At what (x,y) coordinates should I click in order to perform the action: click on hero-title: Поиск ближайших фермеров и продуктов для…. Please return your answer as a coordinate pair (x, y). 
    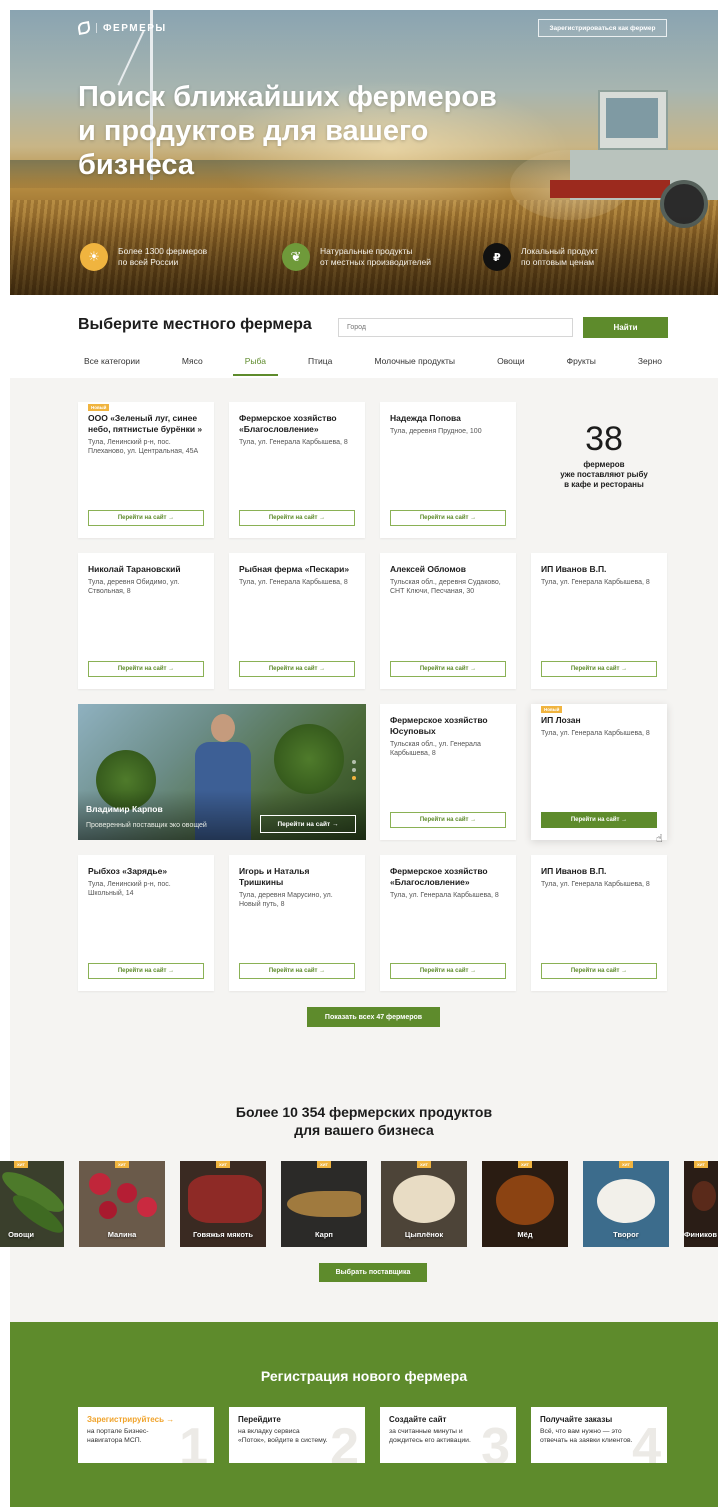
    Looking at the image, I should click on (287, 131).